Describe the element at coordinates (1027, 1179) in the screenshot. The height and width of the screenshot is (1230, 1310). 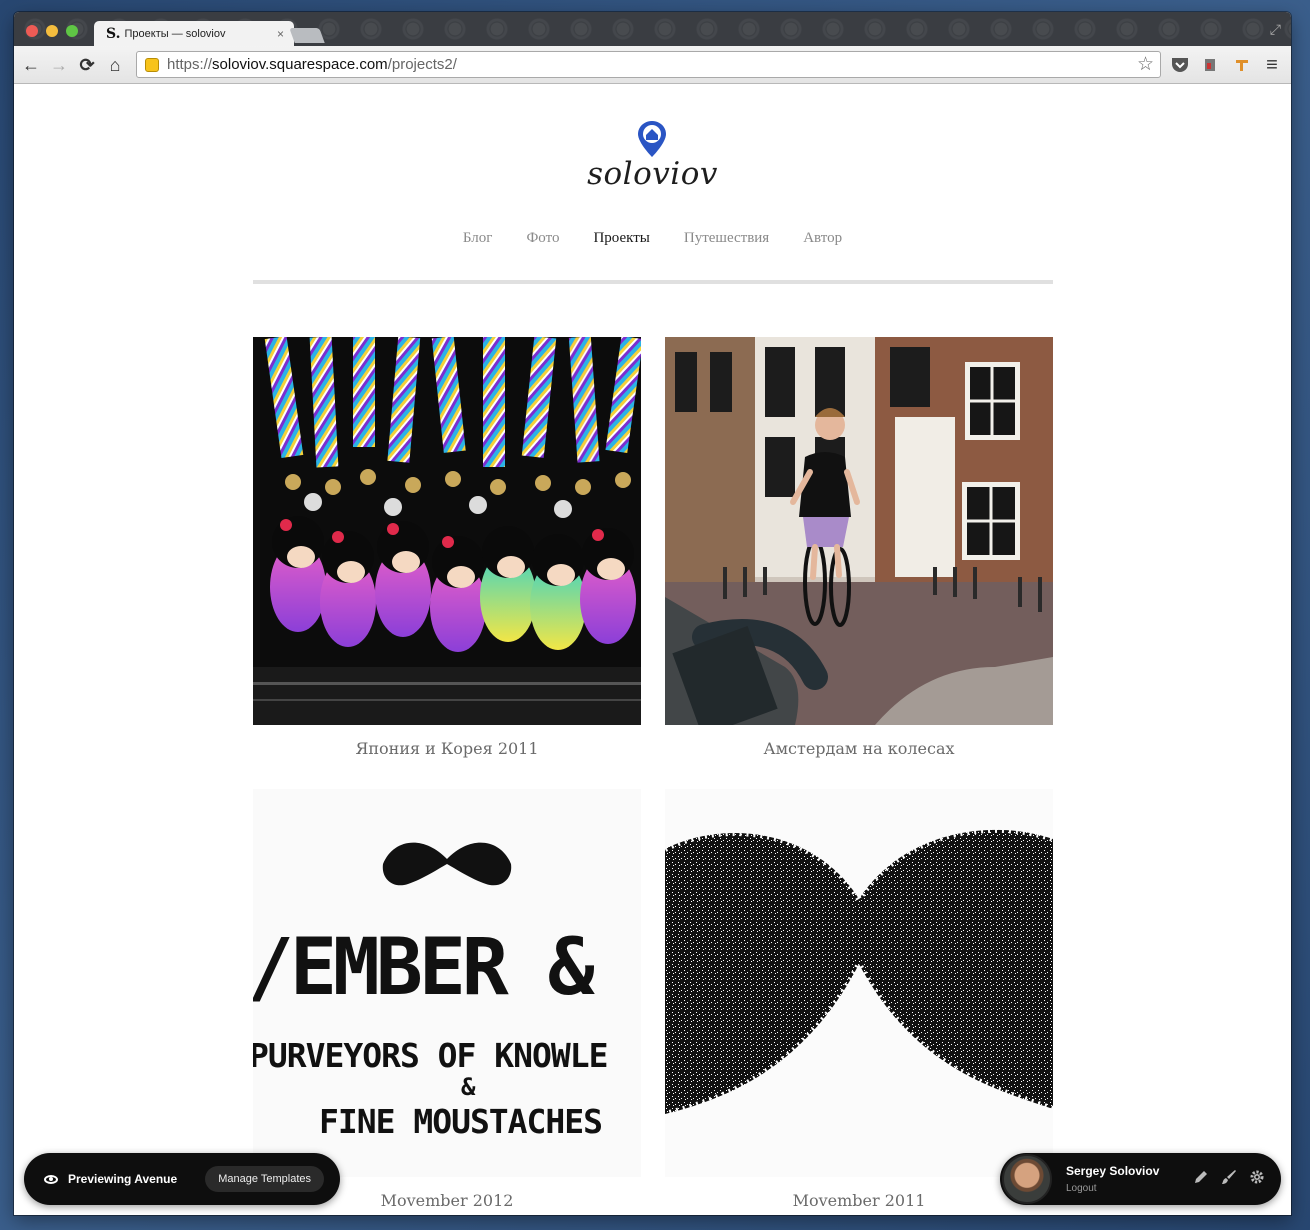
I see `avatar` at that location.